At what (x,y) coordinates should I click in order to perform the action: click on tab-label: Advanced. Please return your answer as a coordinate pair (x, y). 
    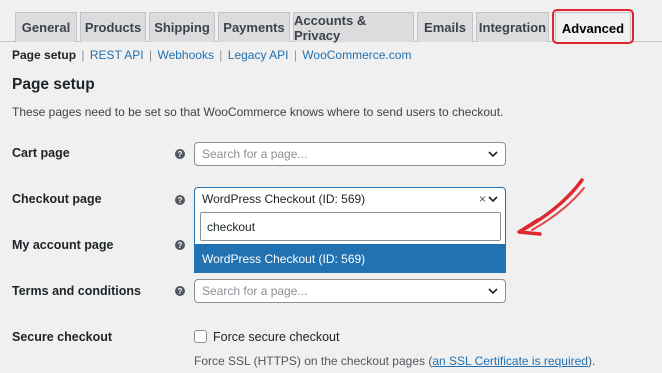
    Looking at the image, I should click on (593, 28).